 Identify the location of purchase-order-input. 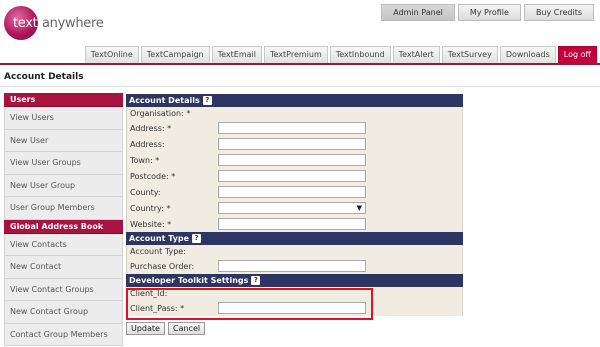
(292, 266).